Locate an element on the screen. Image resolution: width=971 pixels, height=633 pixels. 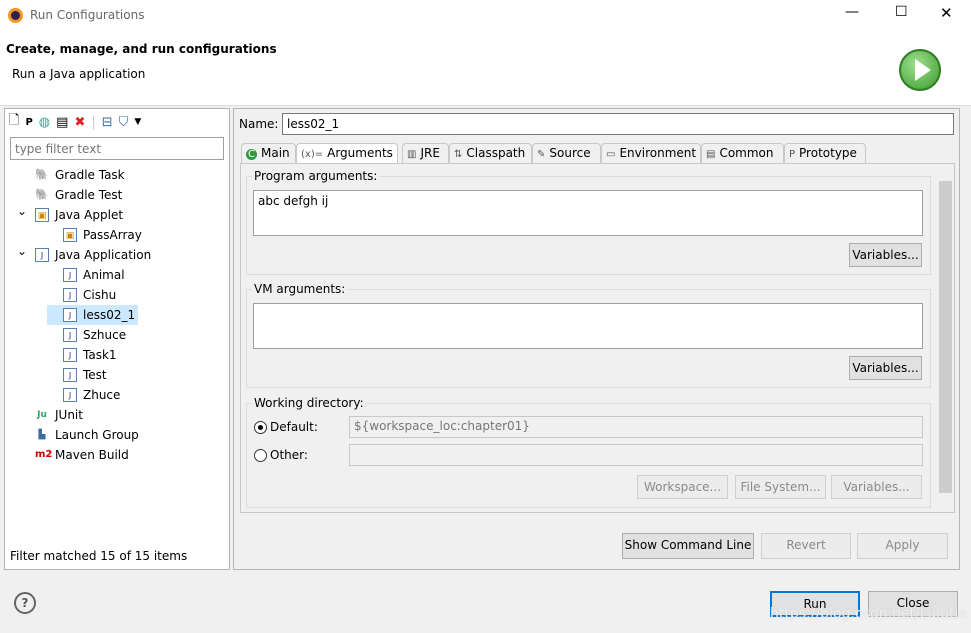
tree-item-label: Task1 is located at coordinates (100, 355).